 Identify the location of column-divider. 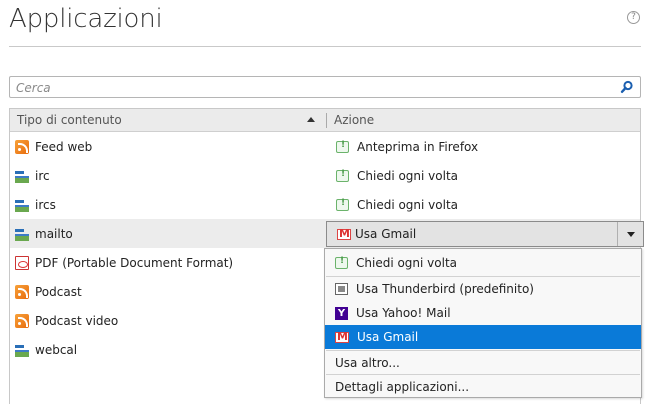
(326, 120).